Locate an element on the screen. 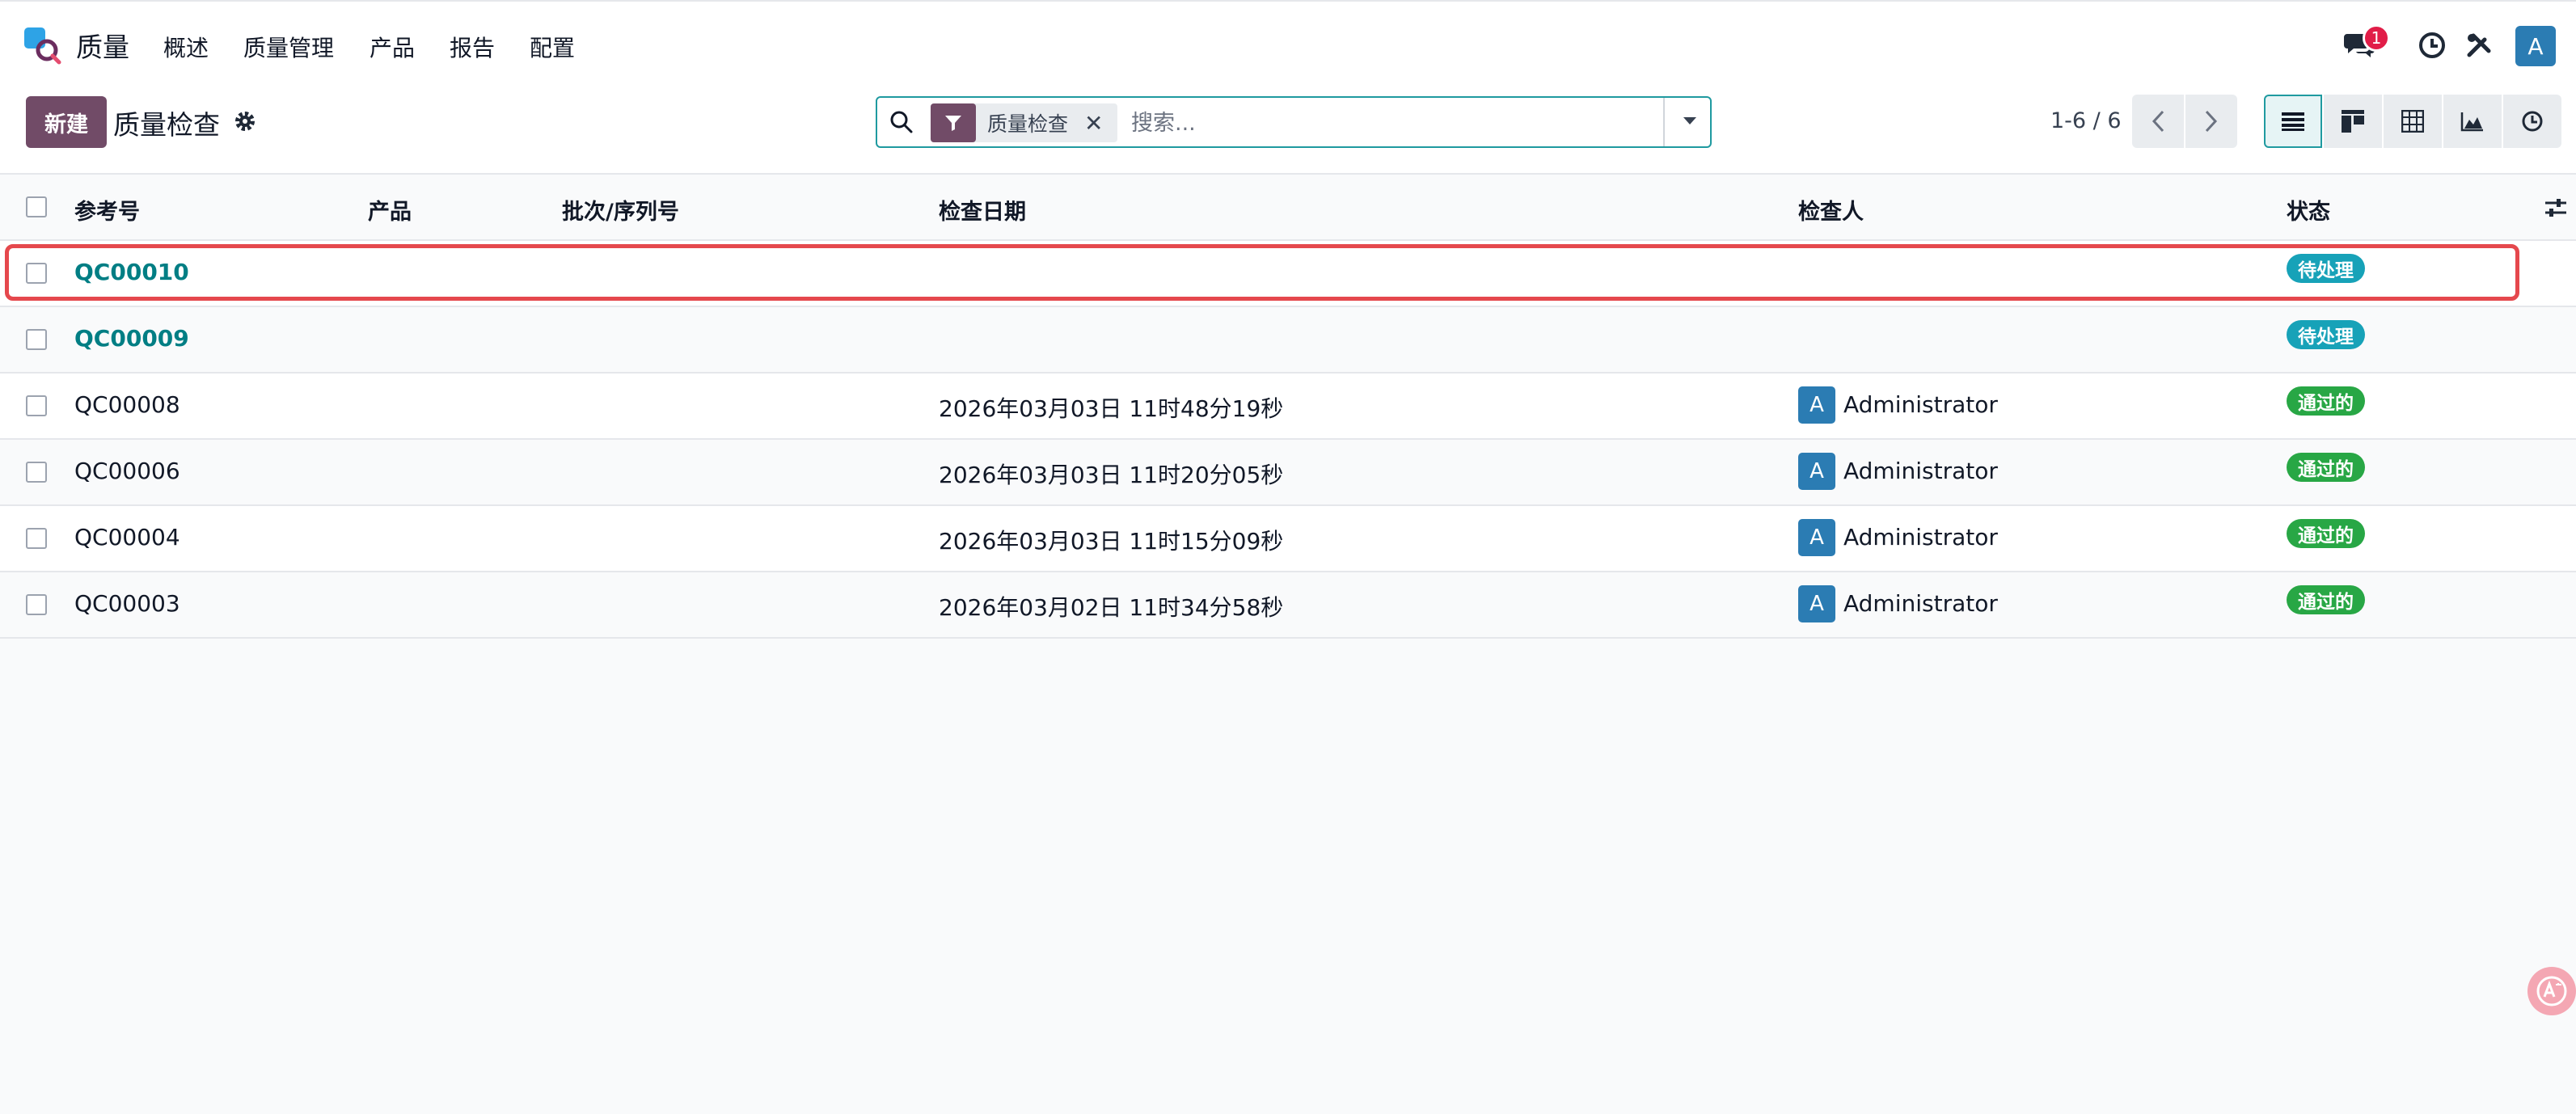  pager-next-button is located at coordinates (2211, 121).